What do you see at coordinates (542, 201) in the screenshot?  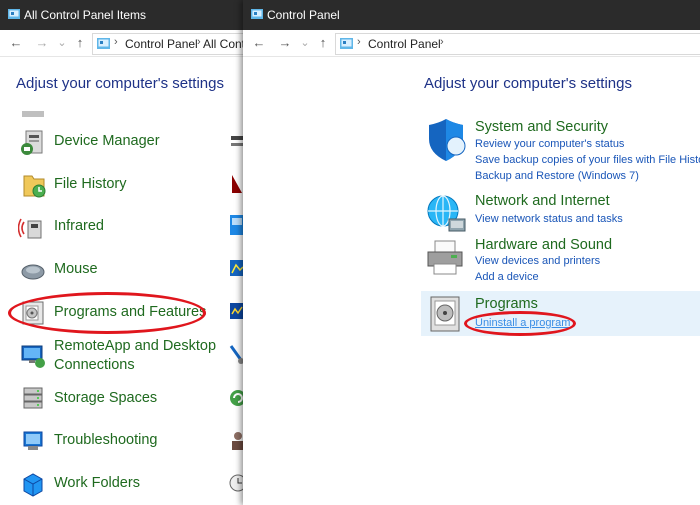 I see `category-title: Network and Internet` at bounding box center [542, 201].